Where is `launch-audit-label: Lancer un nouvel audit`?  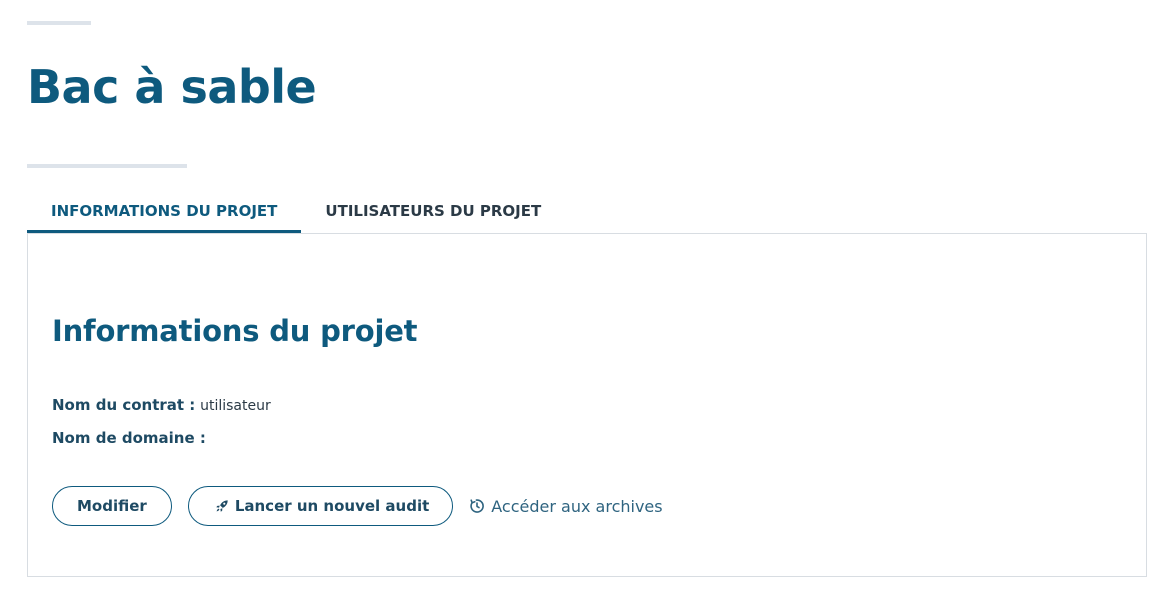
launch-audit-label: Lancer un nouvel audit is located at coordinates (332, 506).